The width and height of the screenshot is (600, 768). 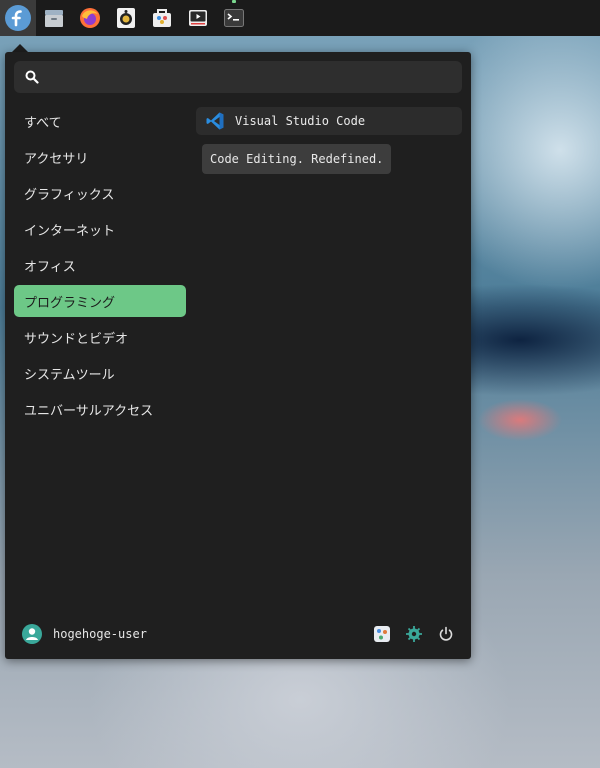 I want to click on videos-icon, so click(x=198, y=18).